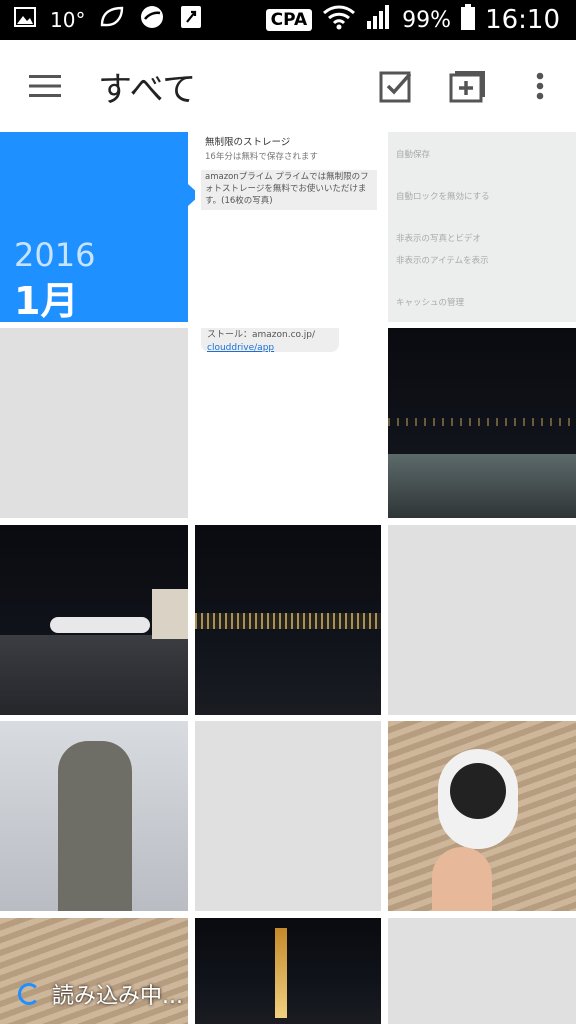 This screenshot has height=1024, width=576. I want to click on temperature-text: 10°, so click(68, 20).